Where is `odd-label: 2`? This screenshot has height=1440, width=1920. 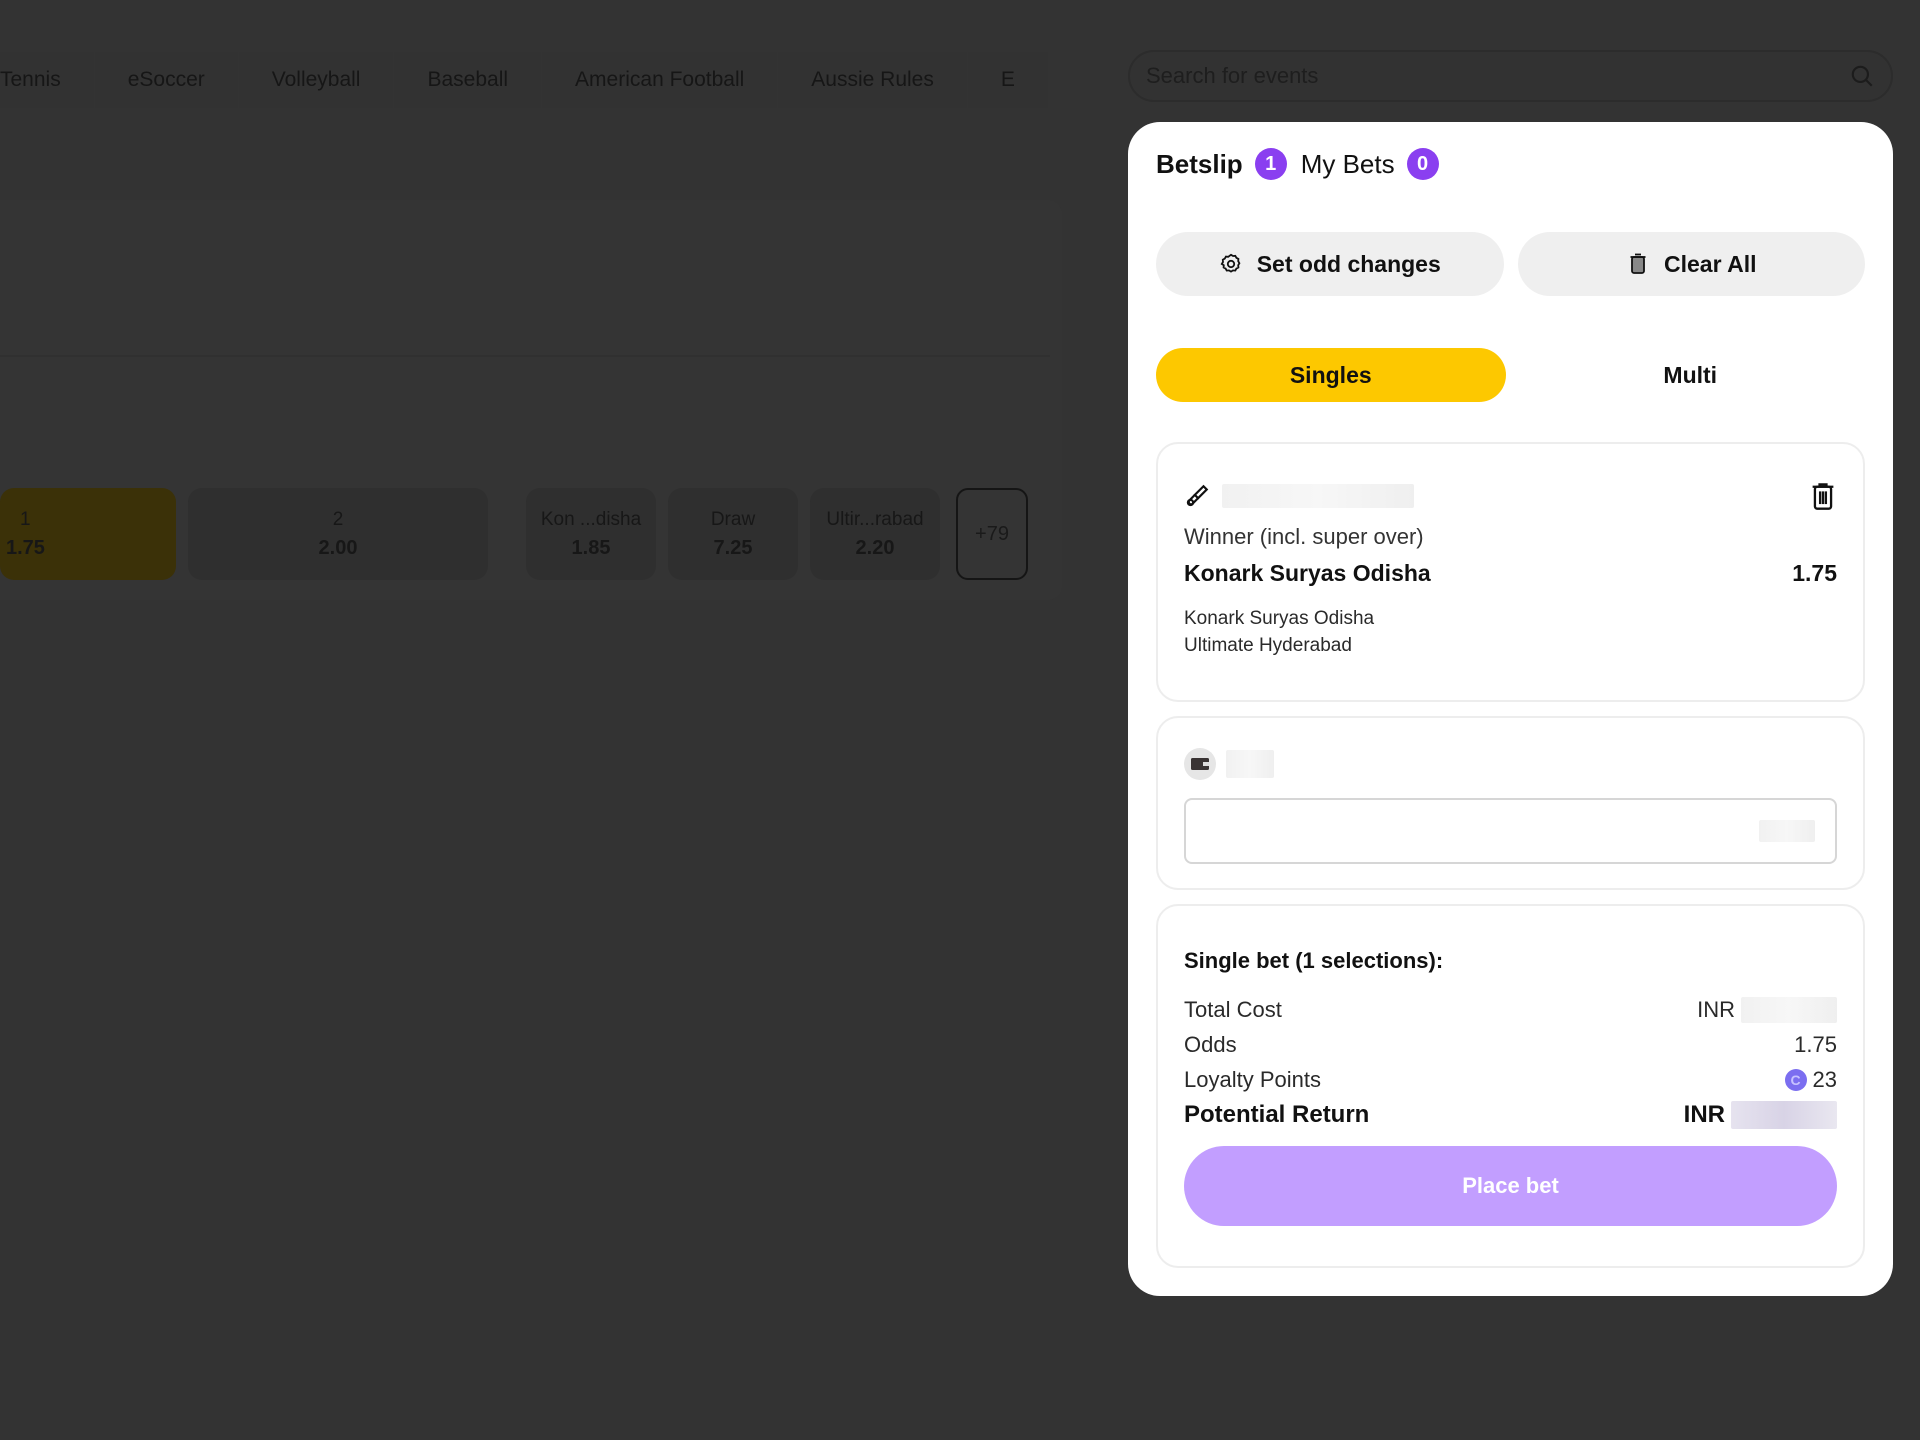
odd-label: 2 is located at coordinates (338, 519).